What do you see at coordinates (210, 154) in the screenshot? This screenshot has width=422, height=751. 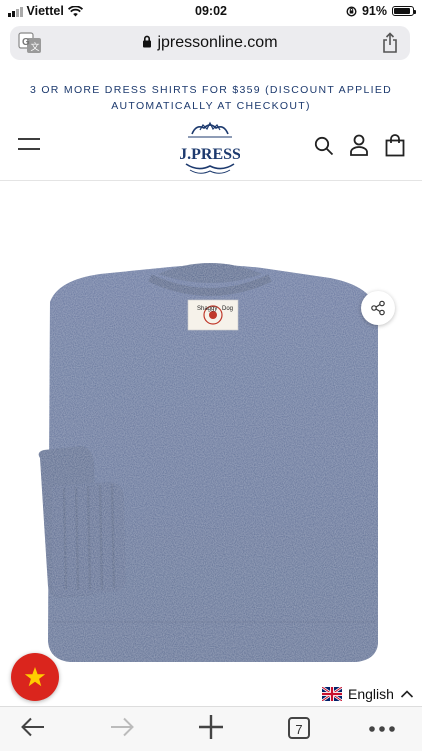 I see `logo-text: J.PRESS` at bounding box center [210, 154].